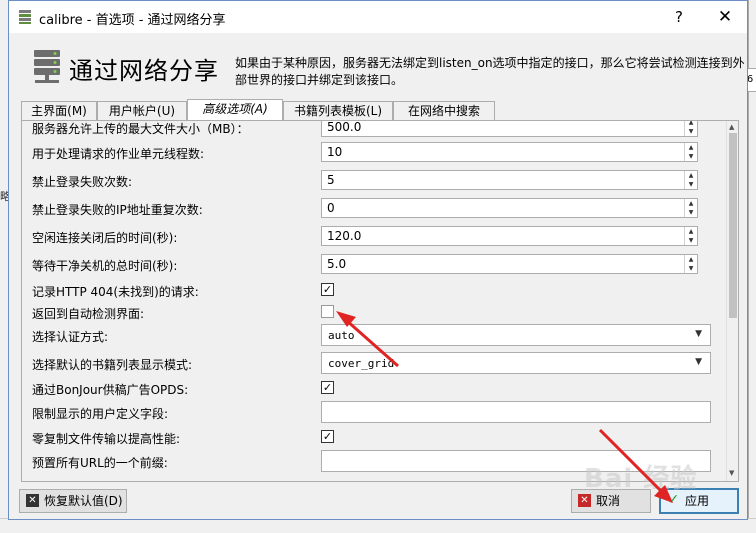 Image resolution: width=756 pixels, height=533 pixels. I want to click on restore-defaults-button: ✕ 恢复默认值(D), so click(73, 501).